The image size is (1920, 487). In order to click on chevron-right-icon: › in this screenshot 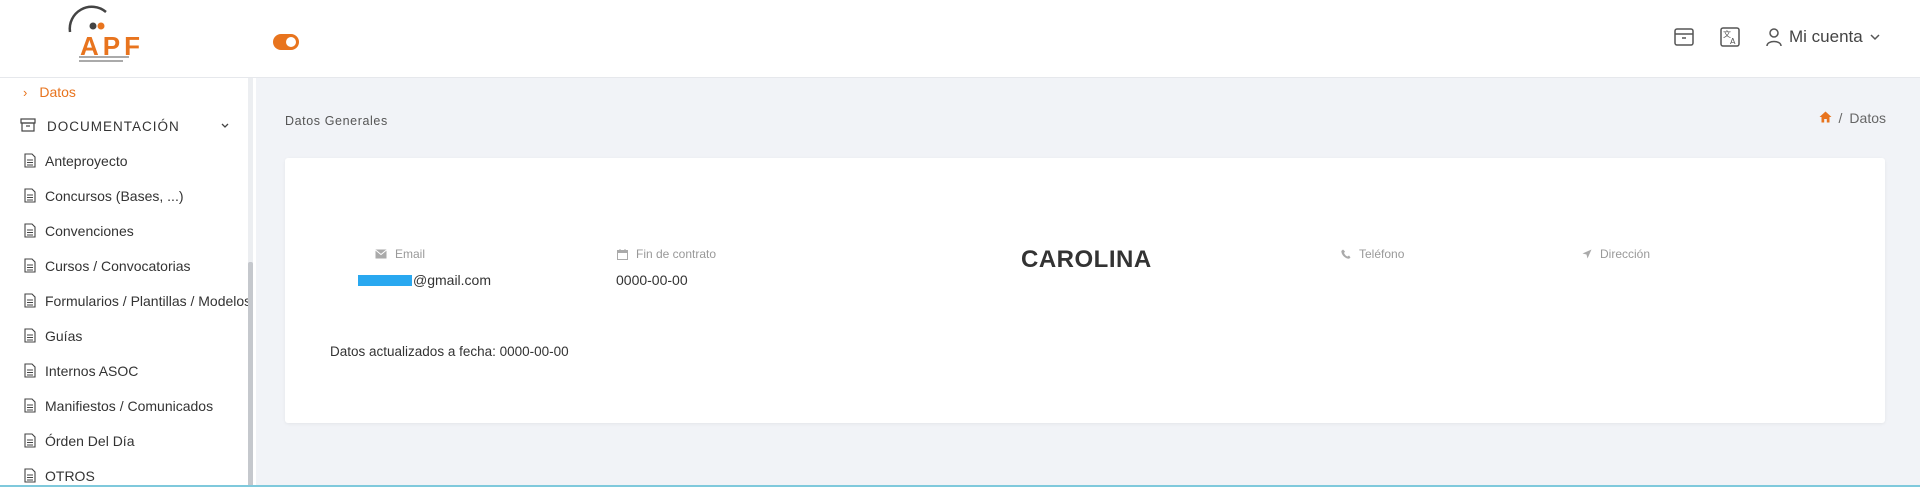, I will do `click(25, 92)`.